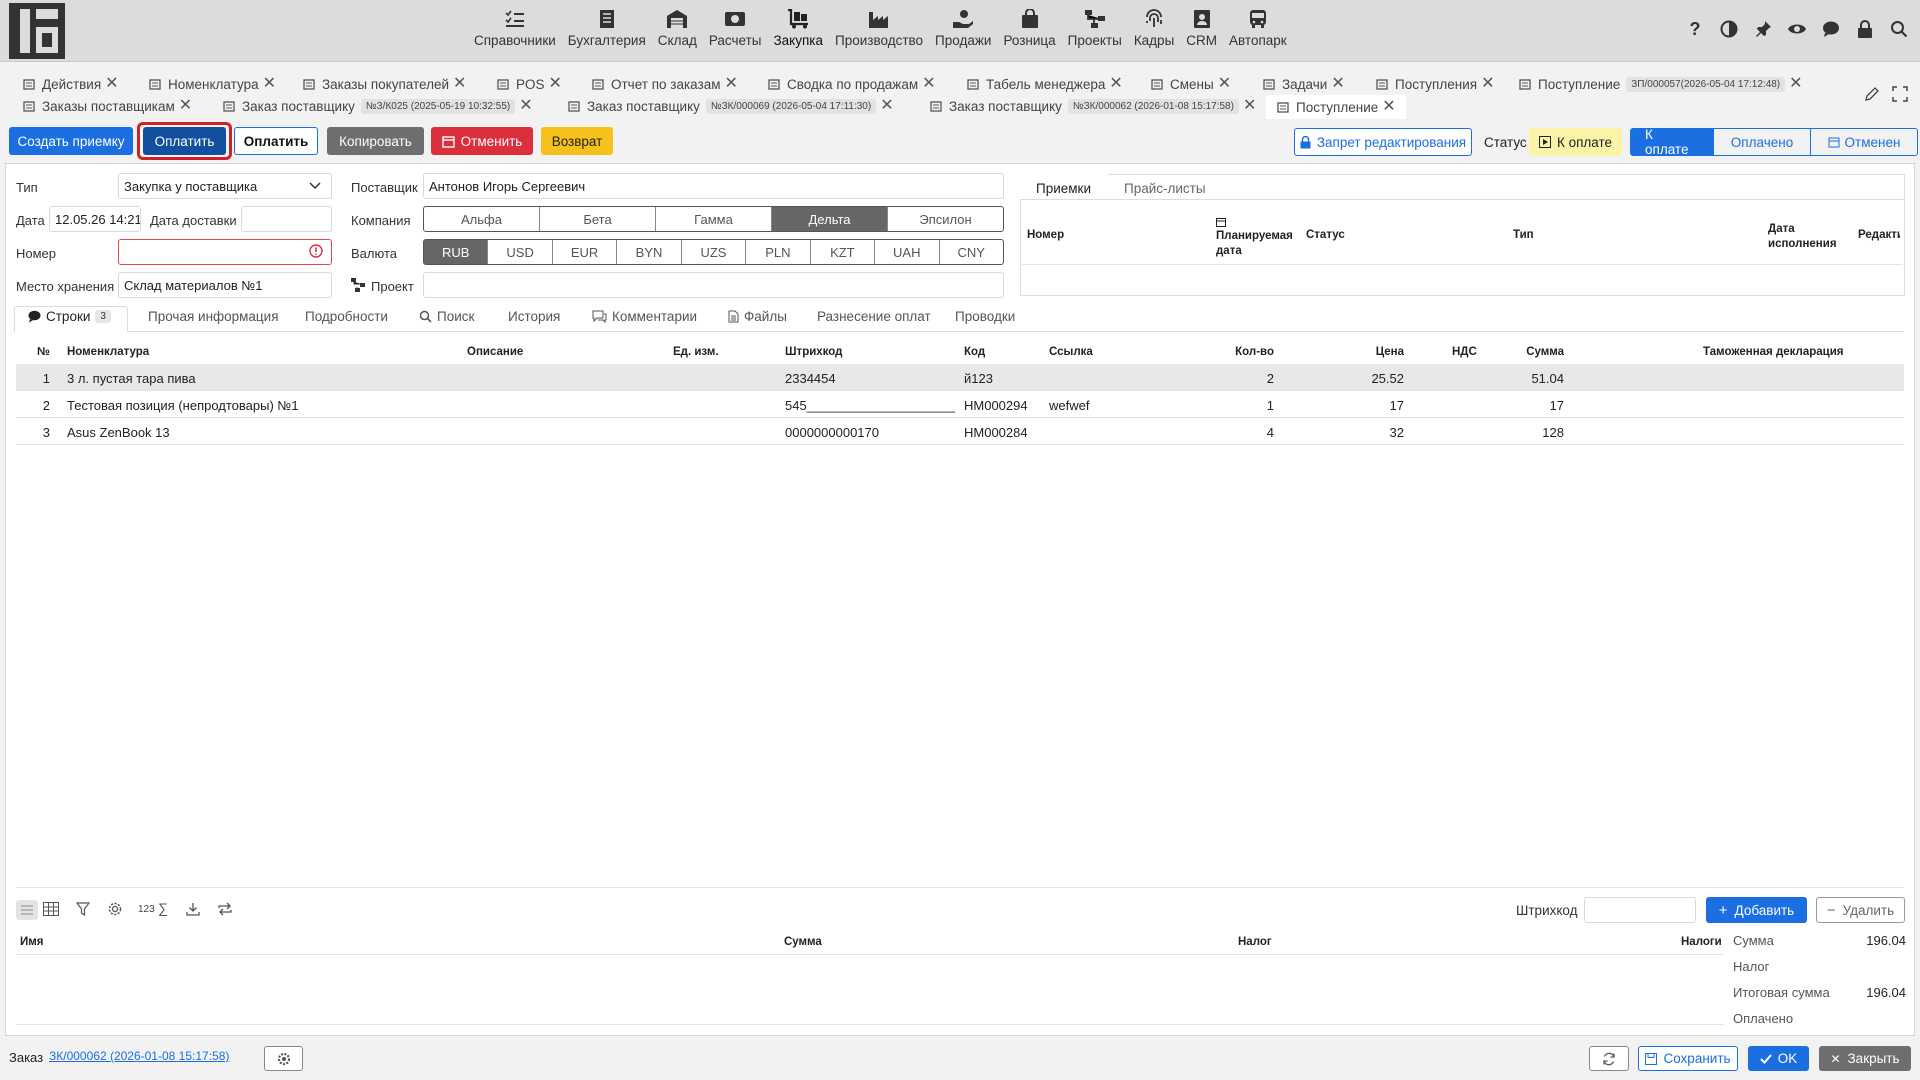 The image size is (1920, 1080). I want to click on grid-view-icon, so click(51, 910).